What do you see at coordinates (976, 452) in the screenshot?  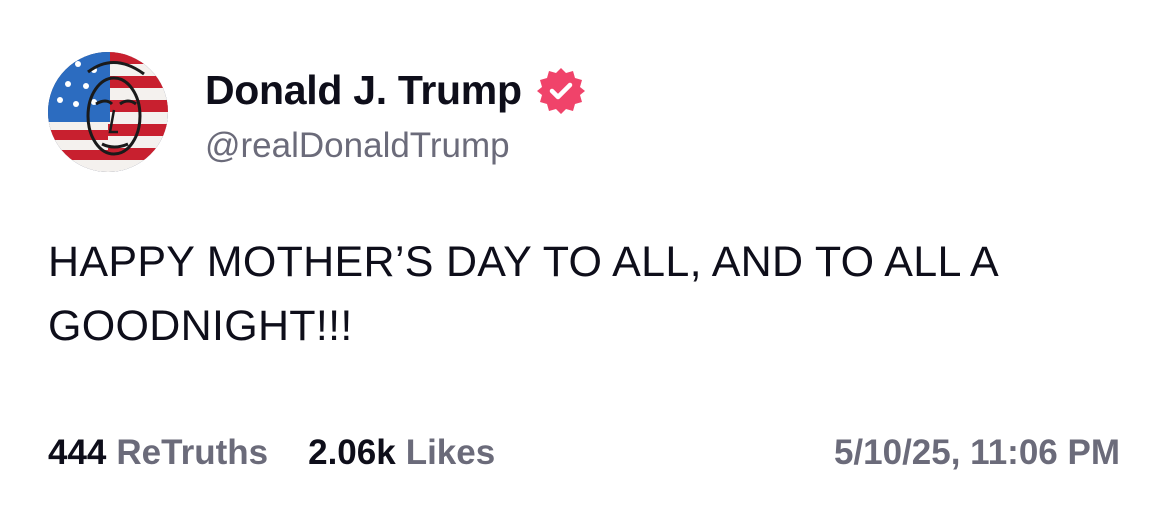 I see `post-timestamp: 5/10/25, 11:06 PM` at bounding box center [976, 452].